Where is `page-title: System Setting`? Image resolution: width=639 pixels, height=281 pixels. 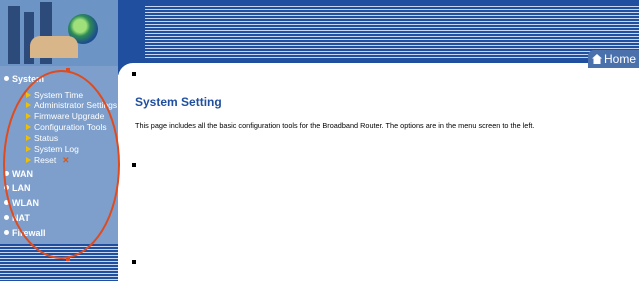 page-title: System Setting is located at coordinates (178, 102).